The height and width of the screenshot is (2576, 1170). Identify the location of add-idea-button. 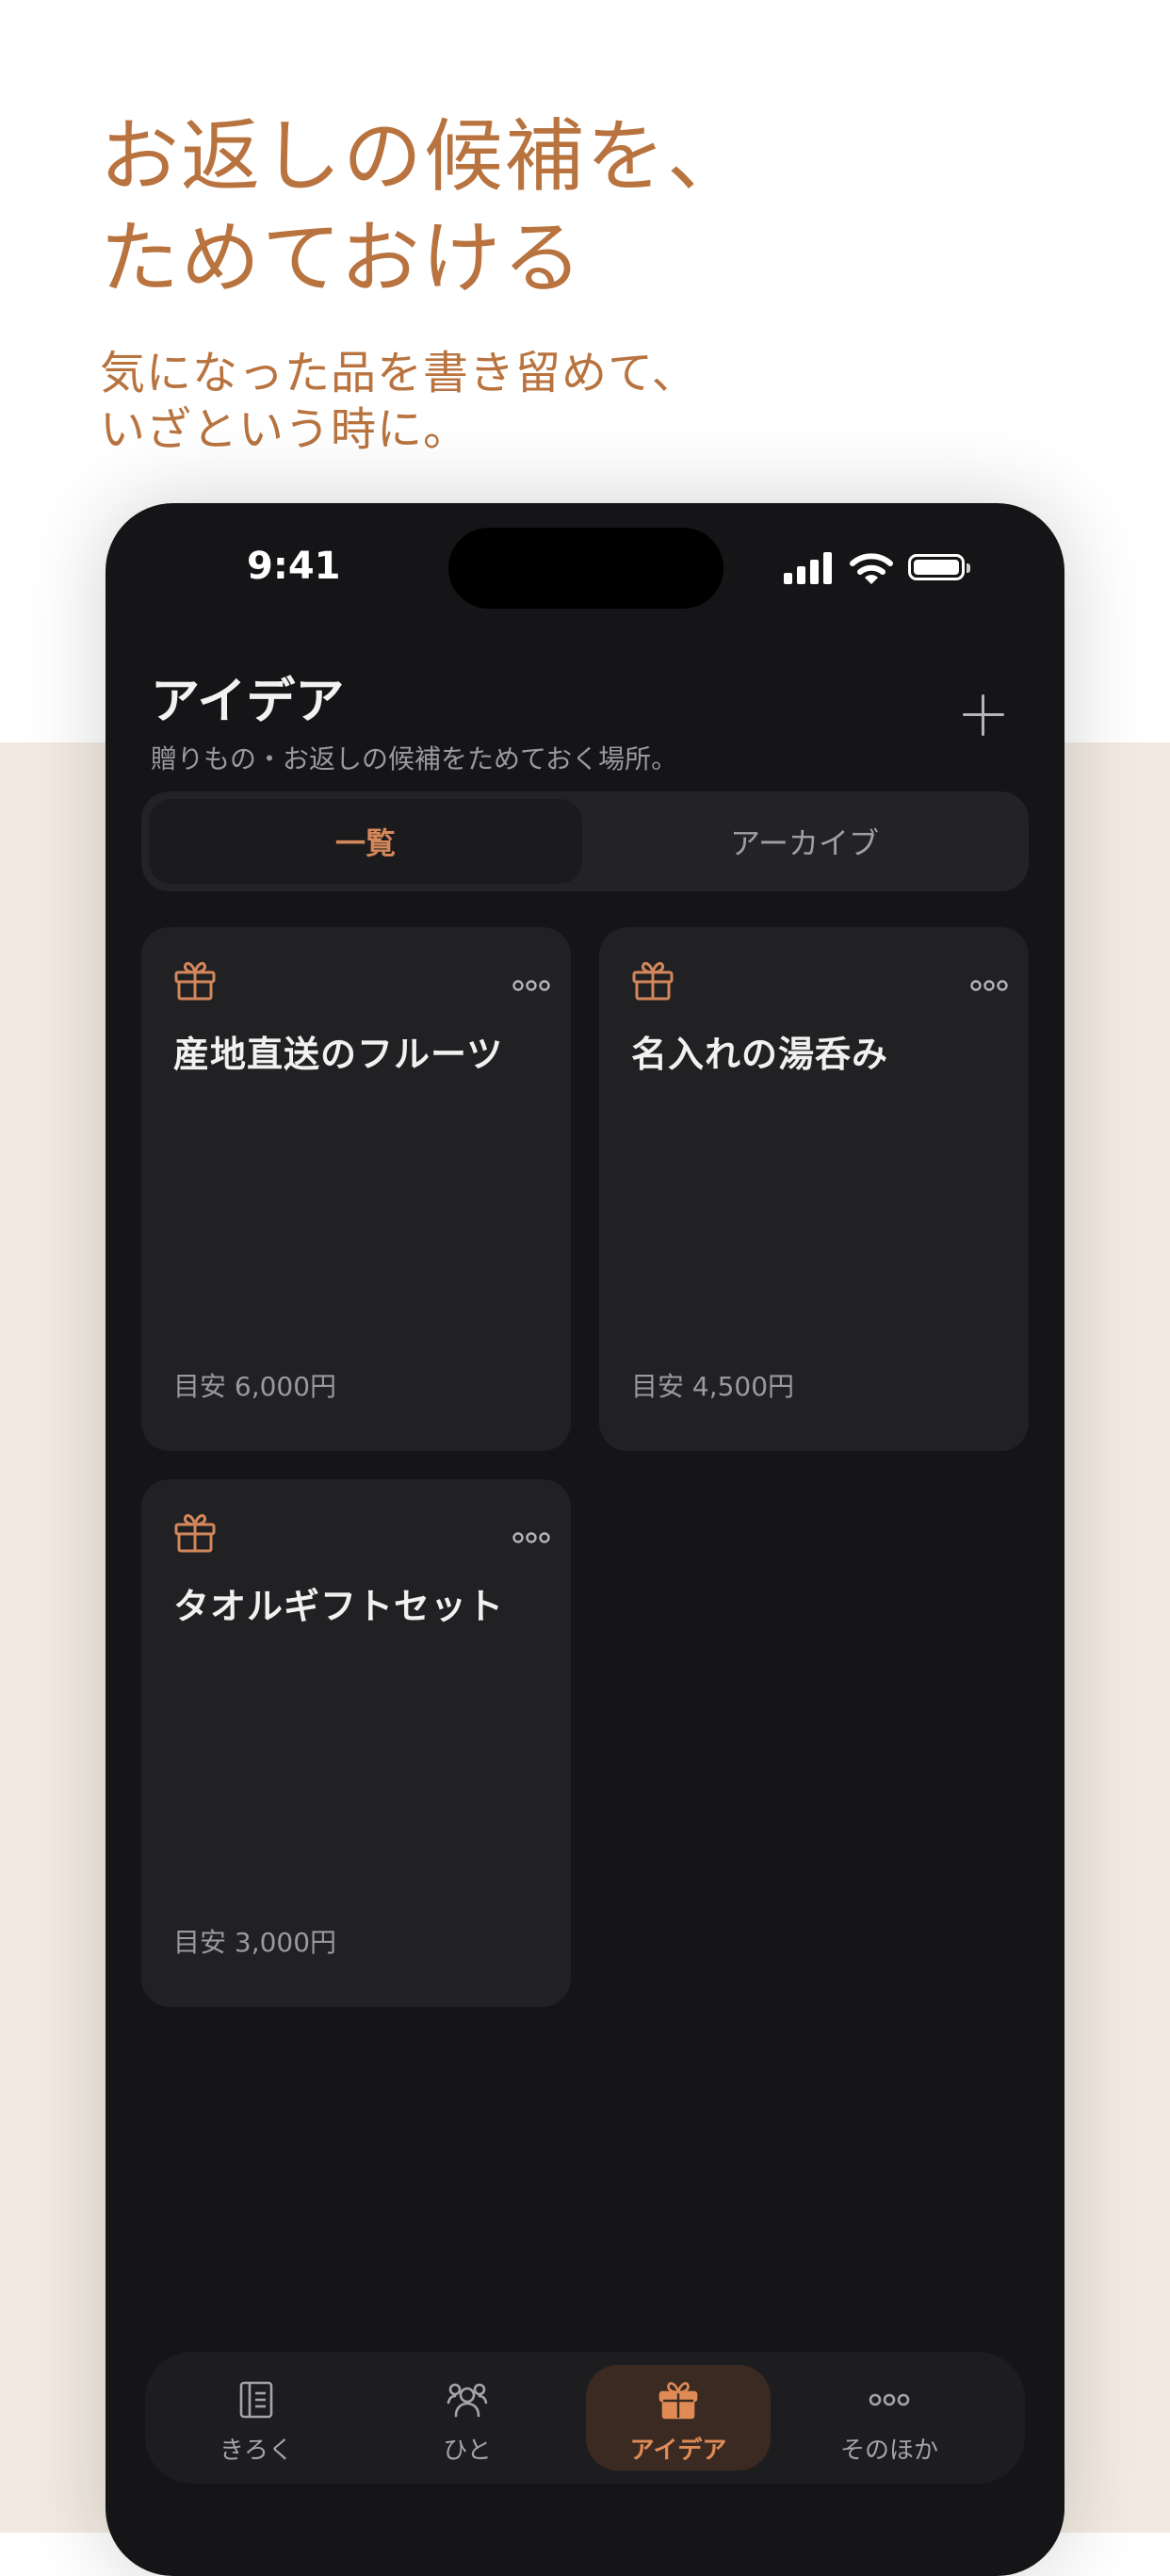
(983, 714).